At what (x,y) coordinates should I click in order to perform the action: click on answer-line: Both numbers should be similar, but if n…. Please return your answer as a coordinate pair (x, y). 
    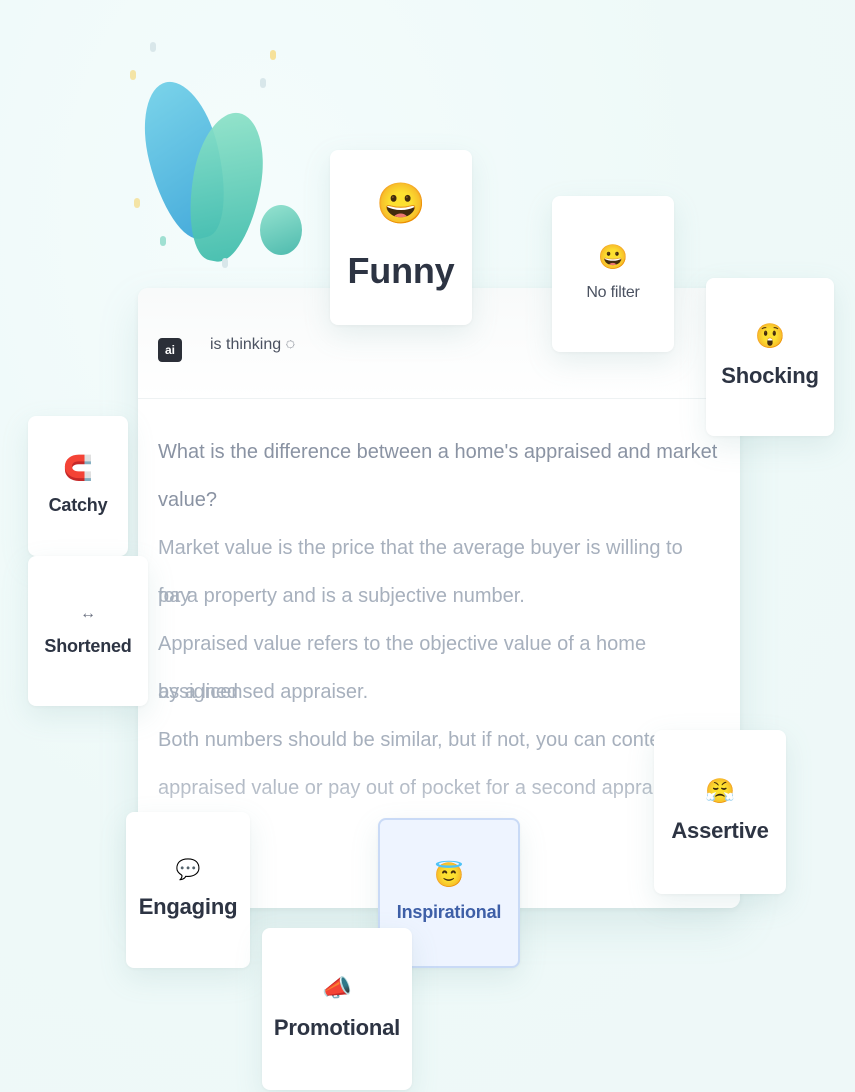
    Looking at the image, I should click on (417, 740).